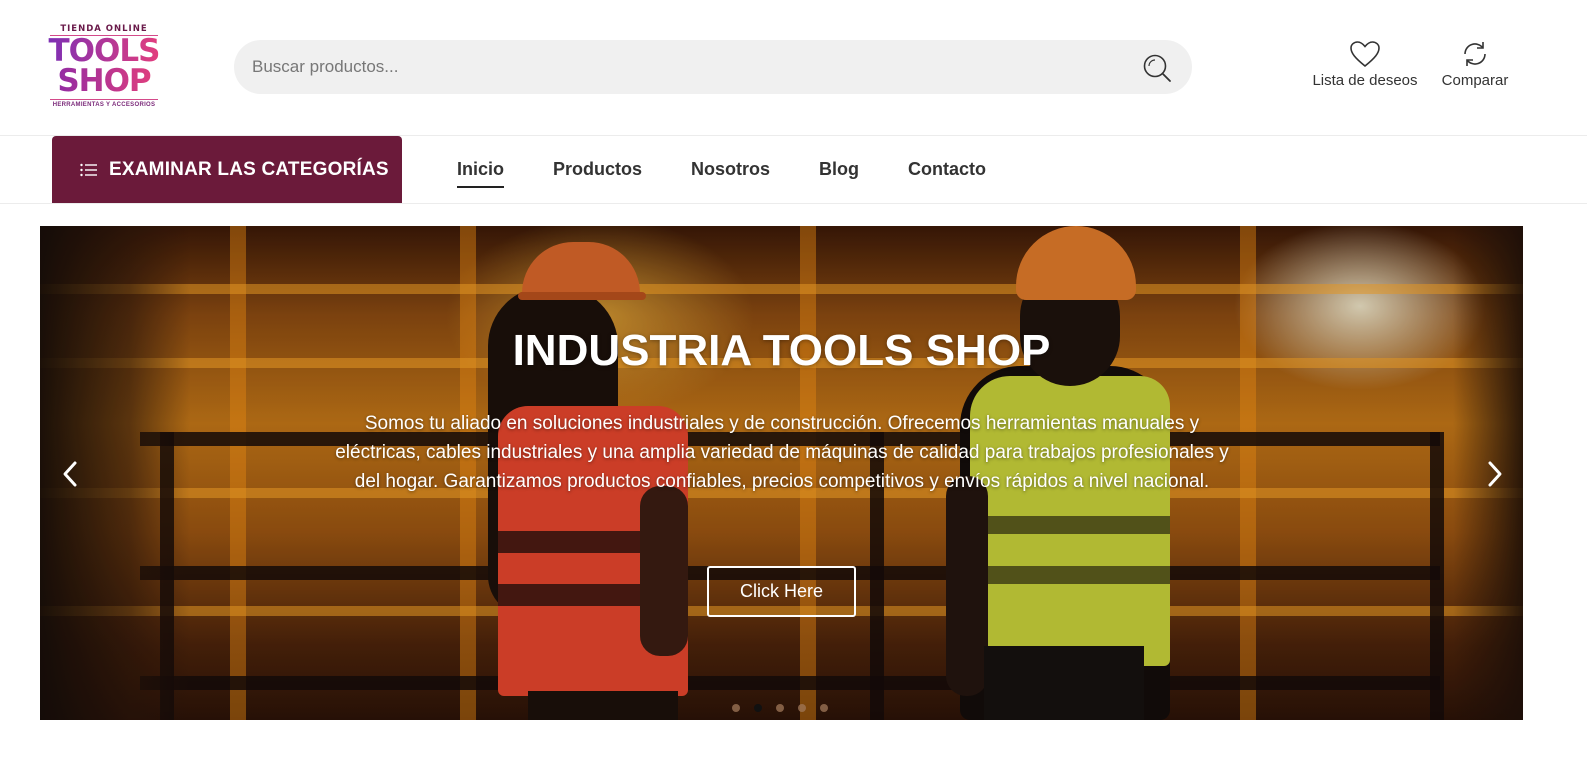 The width and height of the screenshot is (1587, 758). What do you see at coordinates (839, 169) in the screenshot?
I see `nav-link-blog: Blog` at bounding box center [839, 169].